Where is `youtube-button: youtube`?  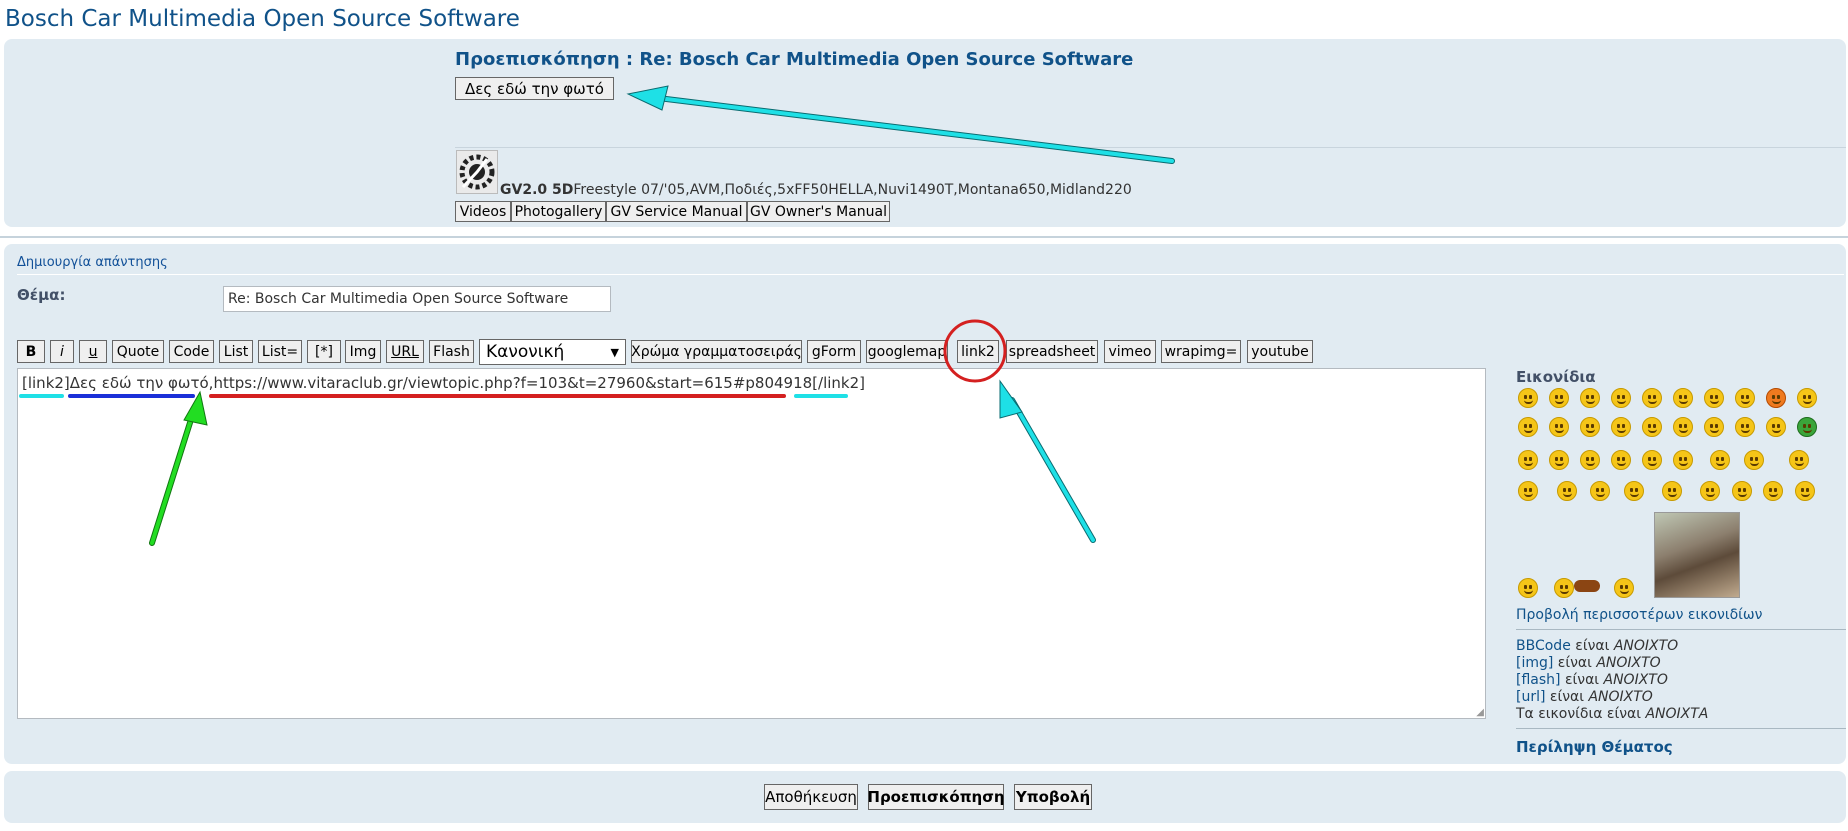 youtube-button: youtube is located at coordinates (1280, 351).